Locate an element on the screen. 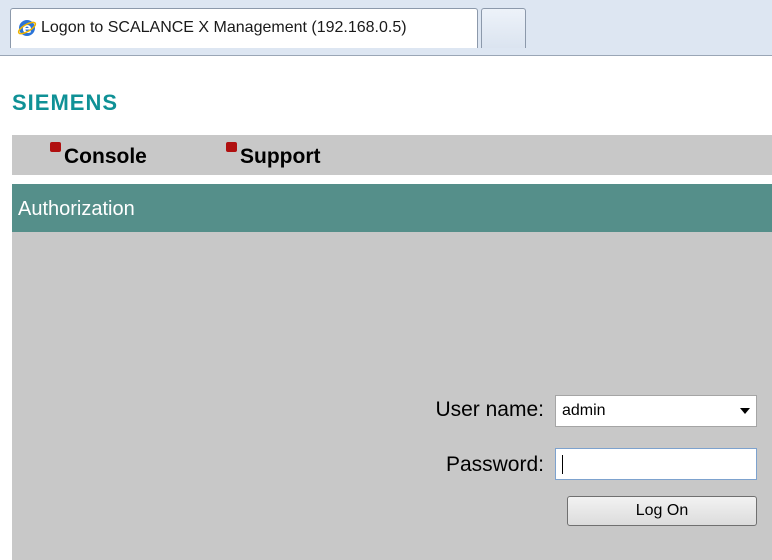  nav-item-support: Support is located at coordinates (273, 155).